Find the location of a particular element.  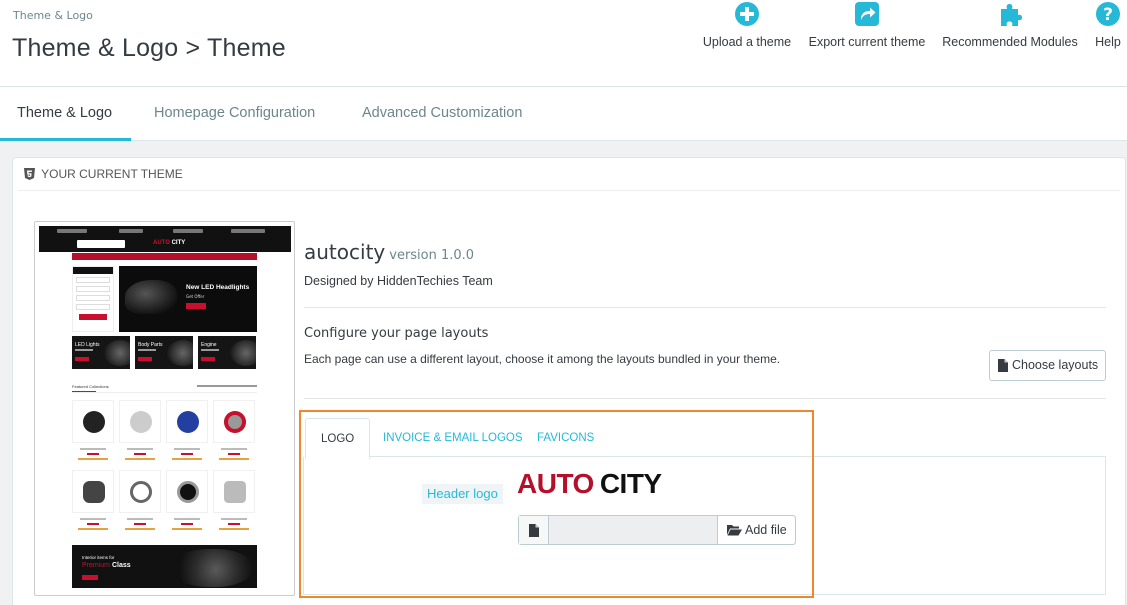

preview-category: Engine is located at coordinates (227, 352).